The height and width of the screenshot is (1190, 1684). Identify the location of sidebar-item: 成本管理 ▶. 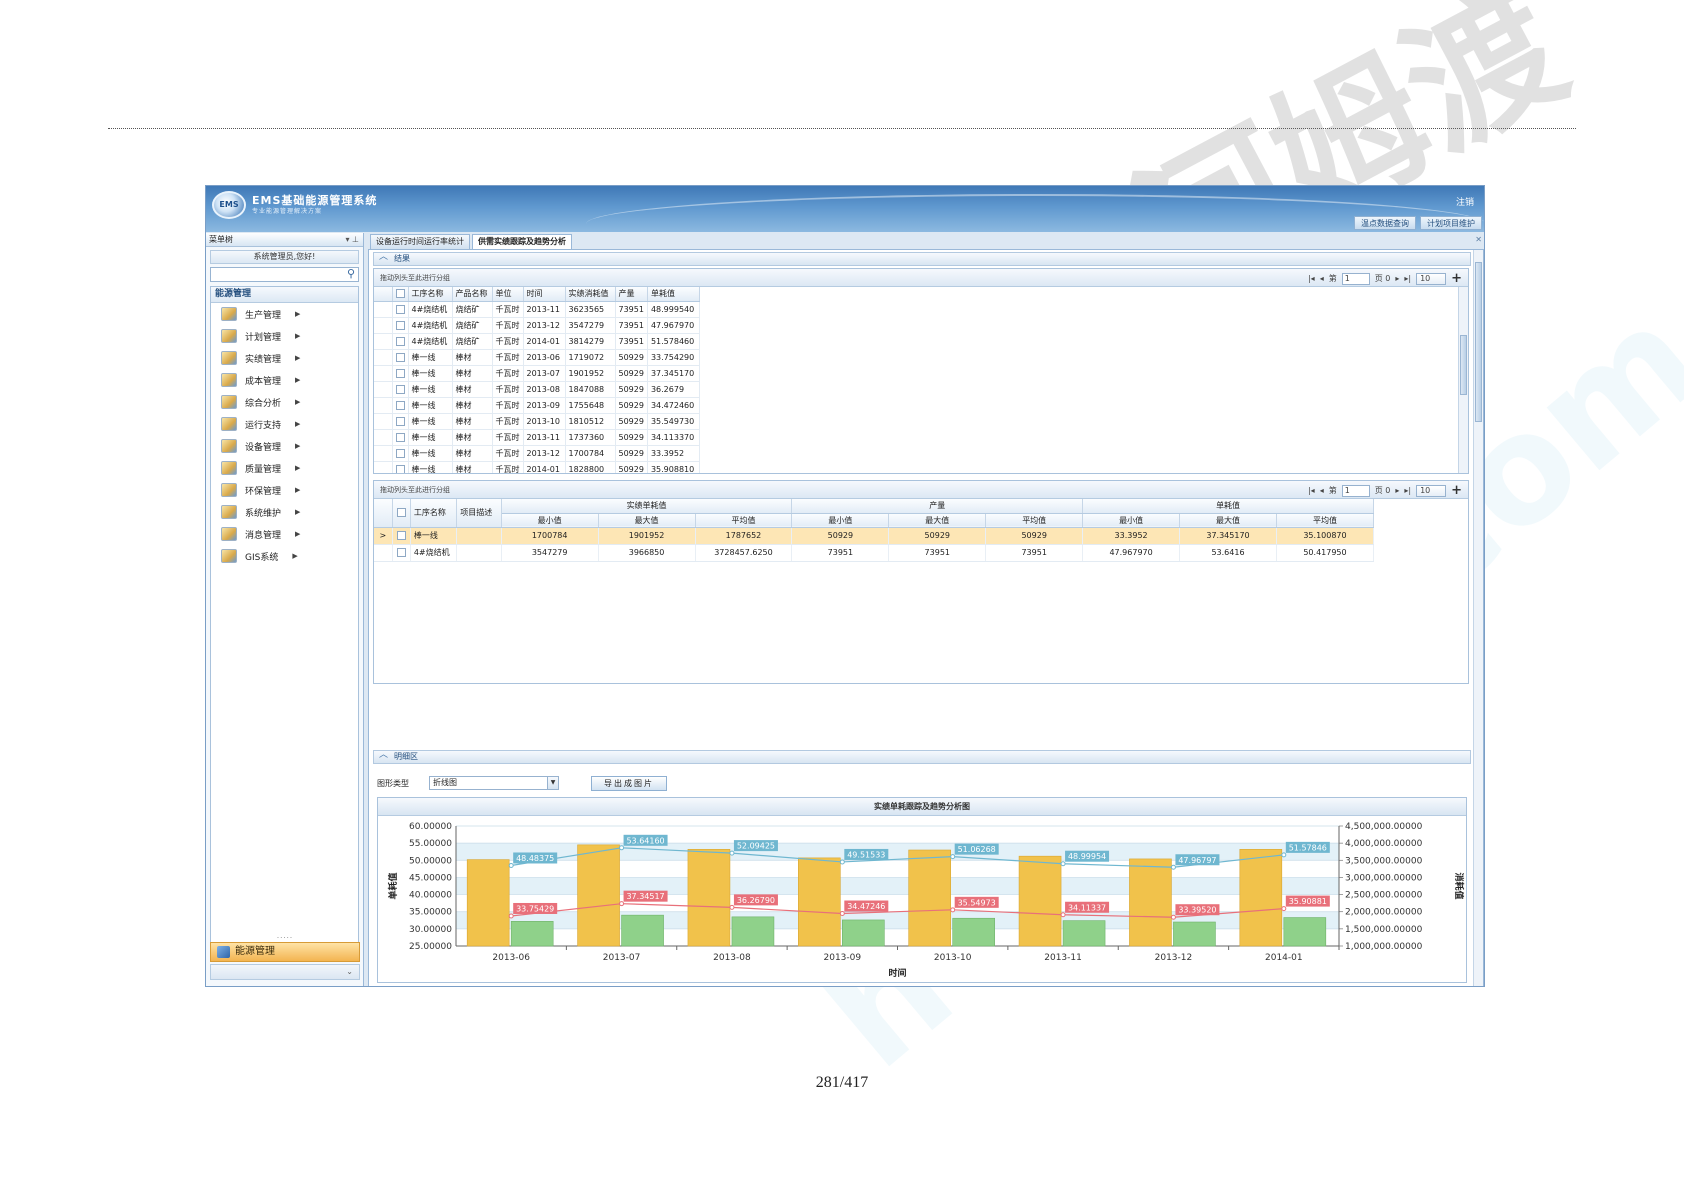
(284, 380).